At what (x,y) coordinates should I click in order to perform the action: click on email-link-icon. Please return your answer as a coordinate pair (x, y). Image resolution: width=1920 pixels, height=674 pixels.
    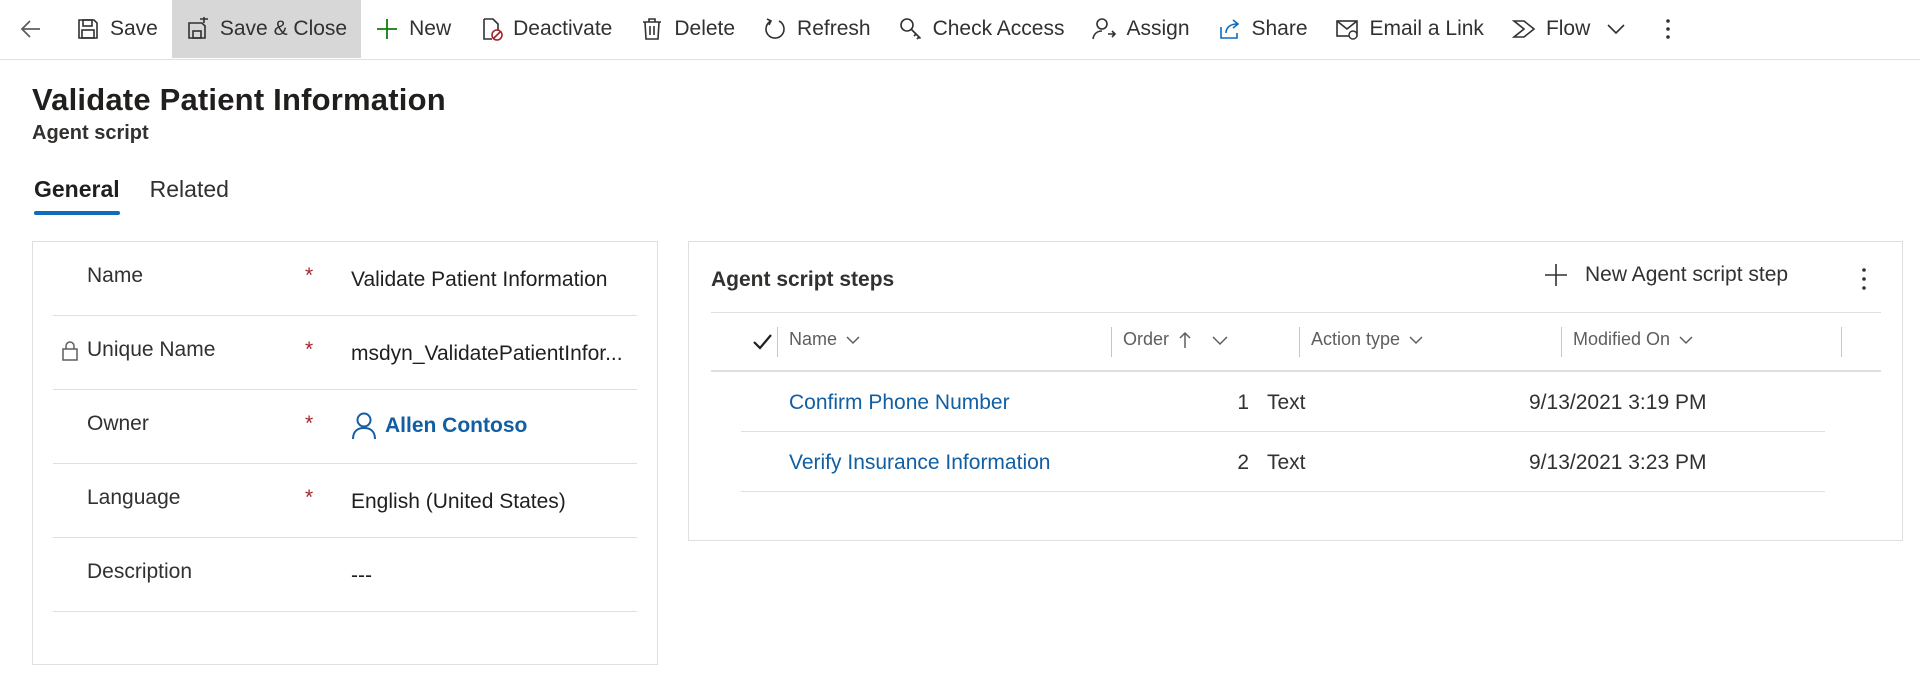
    Looking at the image, I should click on (1346, 30).